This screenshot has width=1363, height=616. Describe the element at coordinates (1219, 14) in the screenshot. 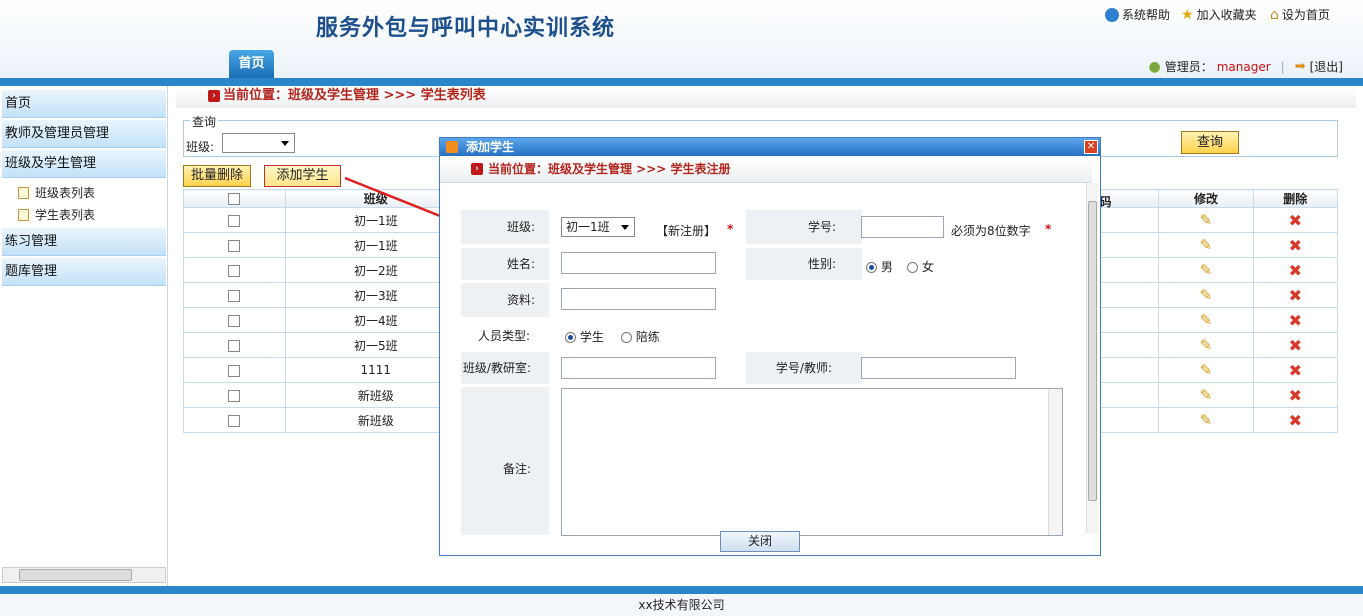

I see `favorite-link: ★ 加入收藏夹` at that location.